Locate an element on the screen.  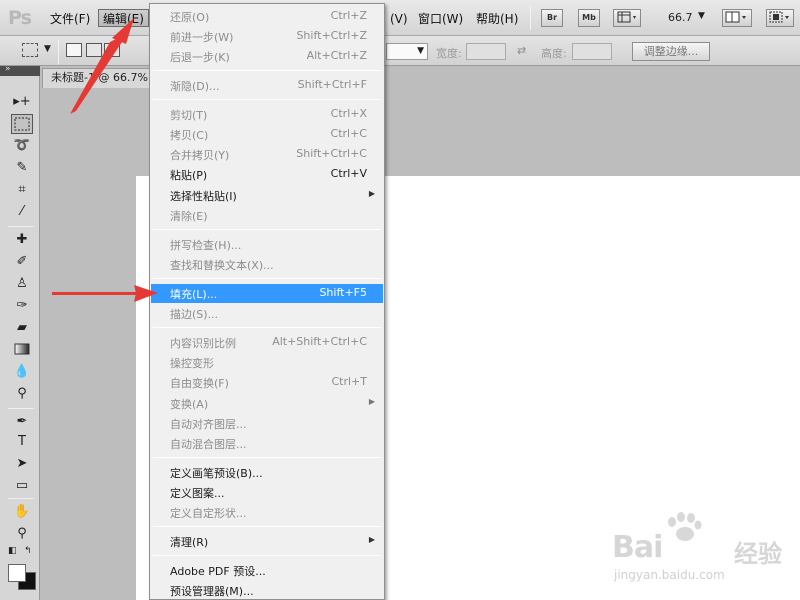
menu-item-step-backward: 后退一步(K) Alt+Ctrl+Z is located at coordinates (267, 56).